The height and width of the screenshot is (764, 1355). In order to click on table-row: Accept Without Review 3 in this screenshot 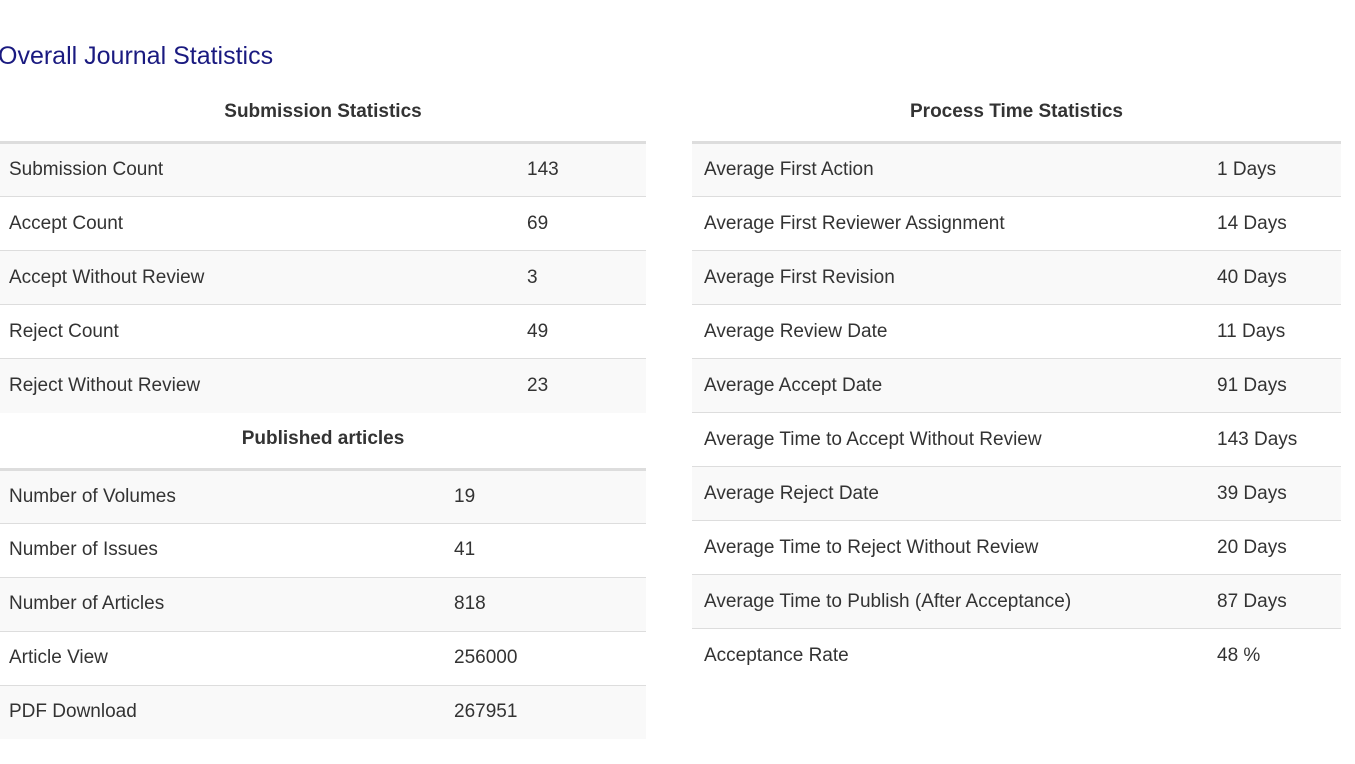, I will do `click(323, 277)`.